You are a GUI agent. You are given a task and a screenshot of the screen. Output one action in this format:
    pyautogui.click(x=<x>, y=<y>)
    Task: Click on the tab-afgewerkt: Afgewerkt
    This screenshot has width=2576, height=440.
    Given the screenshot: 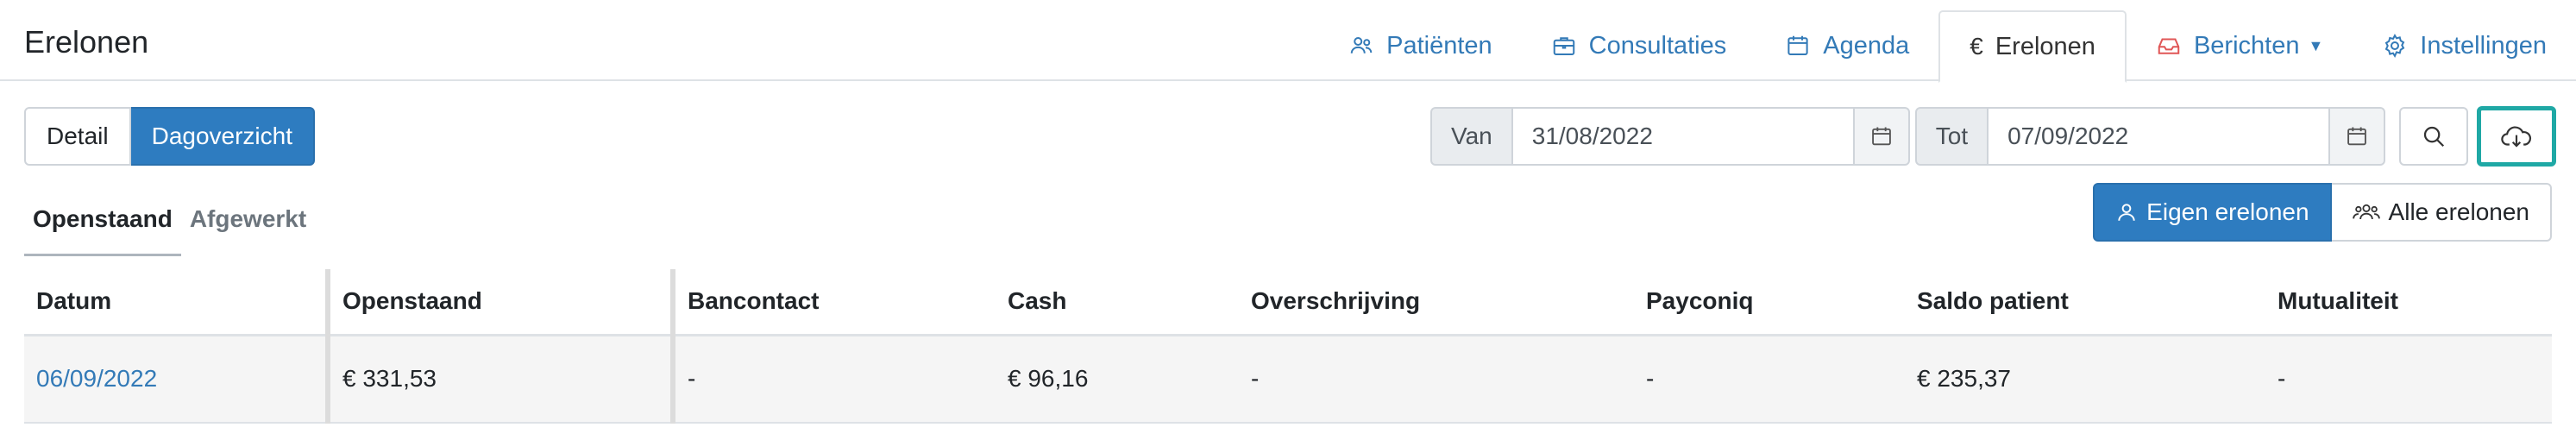 What is the action you would take?
    pyautogui.click(x=248, y=228)
    